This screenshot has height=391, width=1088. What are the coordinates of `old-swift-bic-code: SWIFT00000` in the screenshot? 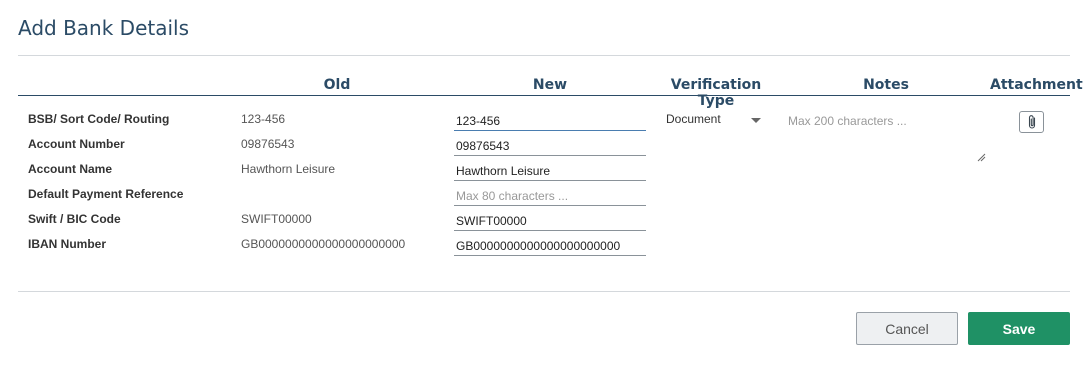 It's located at (276, 219).